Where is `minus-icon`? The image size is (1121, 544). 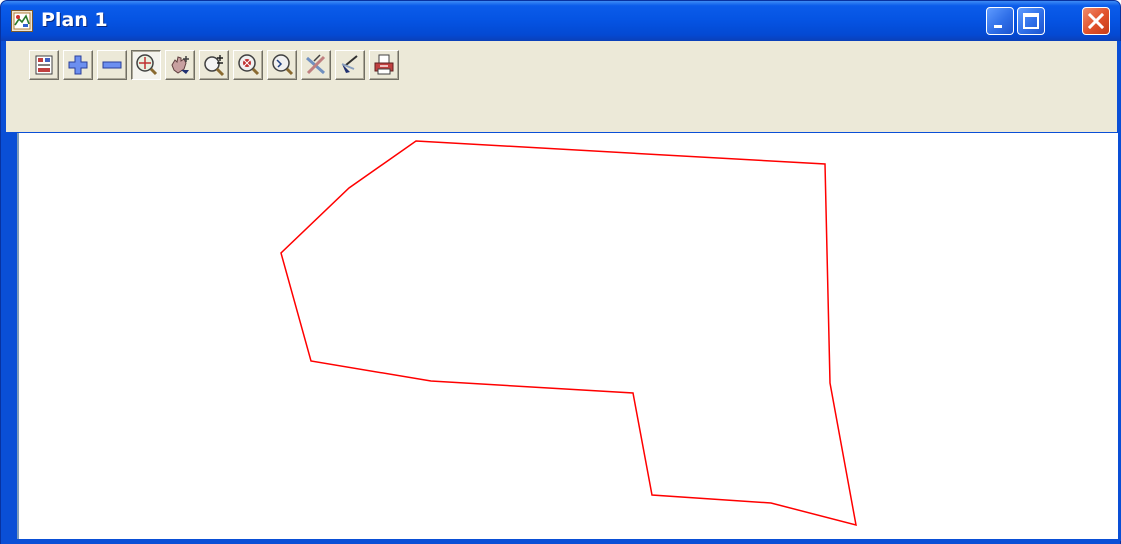 minus-icon is located at coordinates (112, 65).